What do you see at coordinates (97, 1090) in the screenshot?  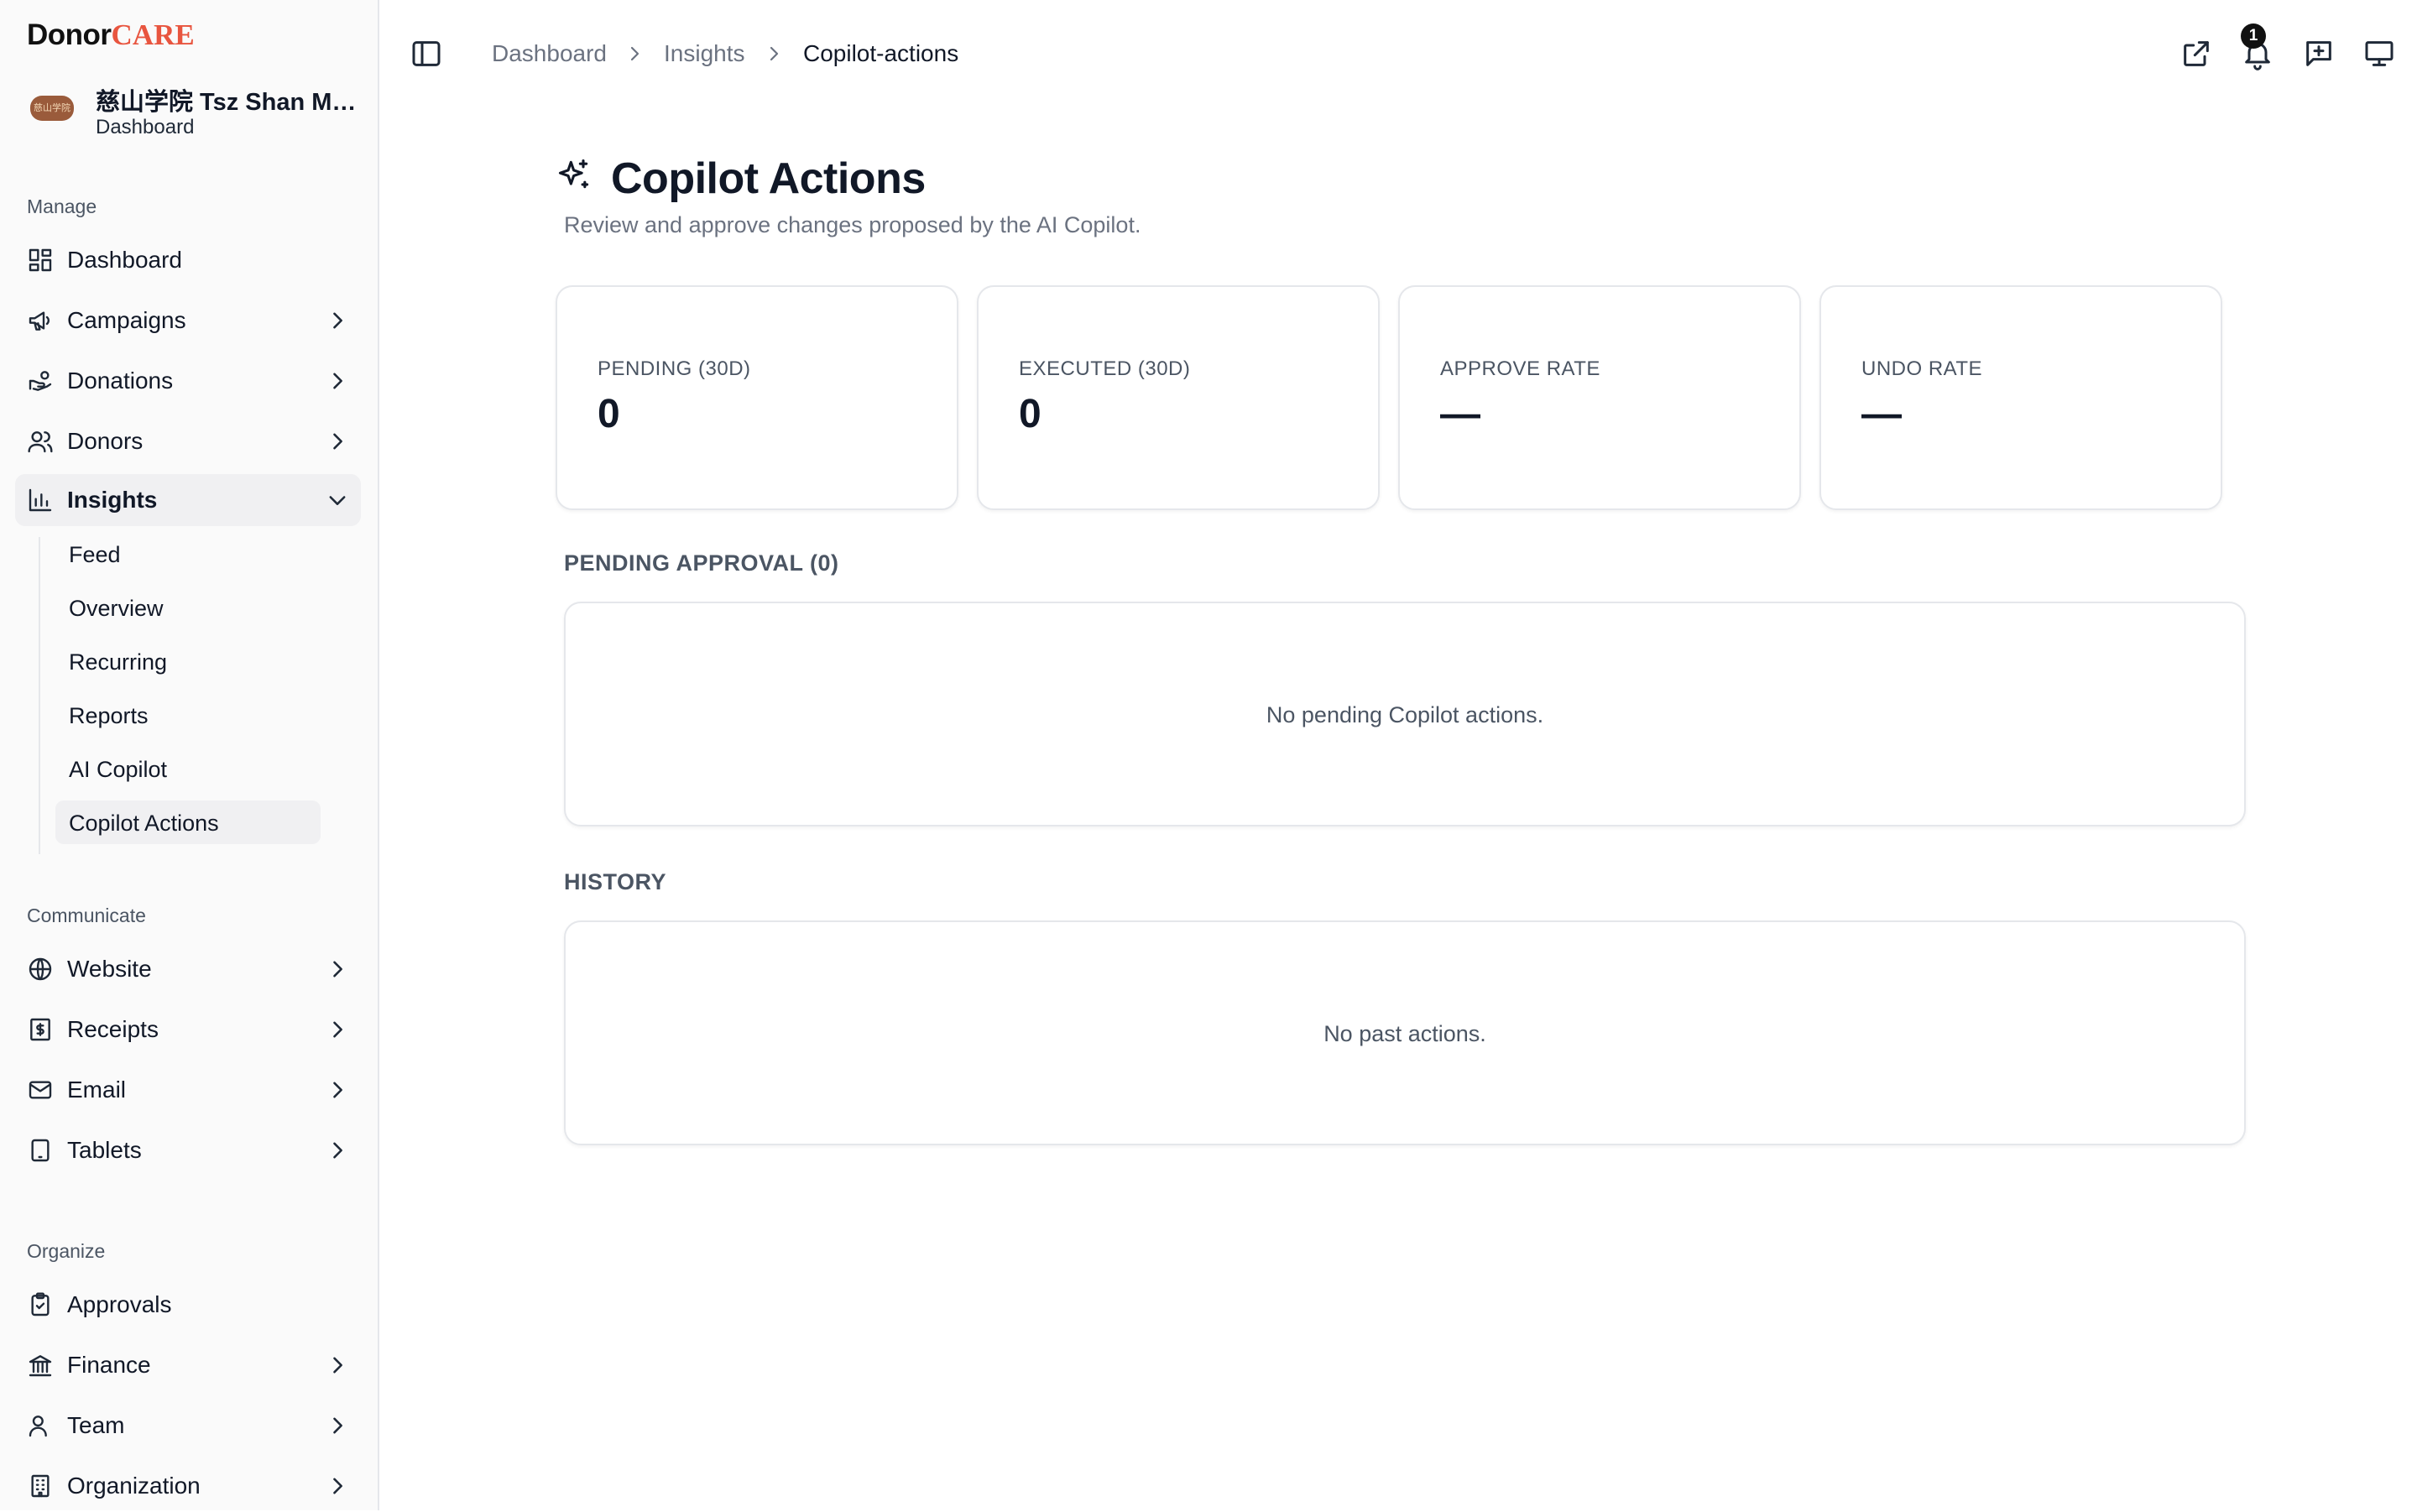 I see `sidebar-item-label: Email` at bounding box center [97, 1090].